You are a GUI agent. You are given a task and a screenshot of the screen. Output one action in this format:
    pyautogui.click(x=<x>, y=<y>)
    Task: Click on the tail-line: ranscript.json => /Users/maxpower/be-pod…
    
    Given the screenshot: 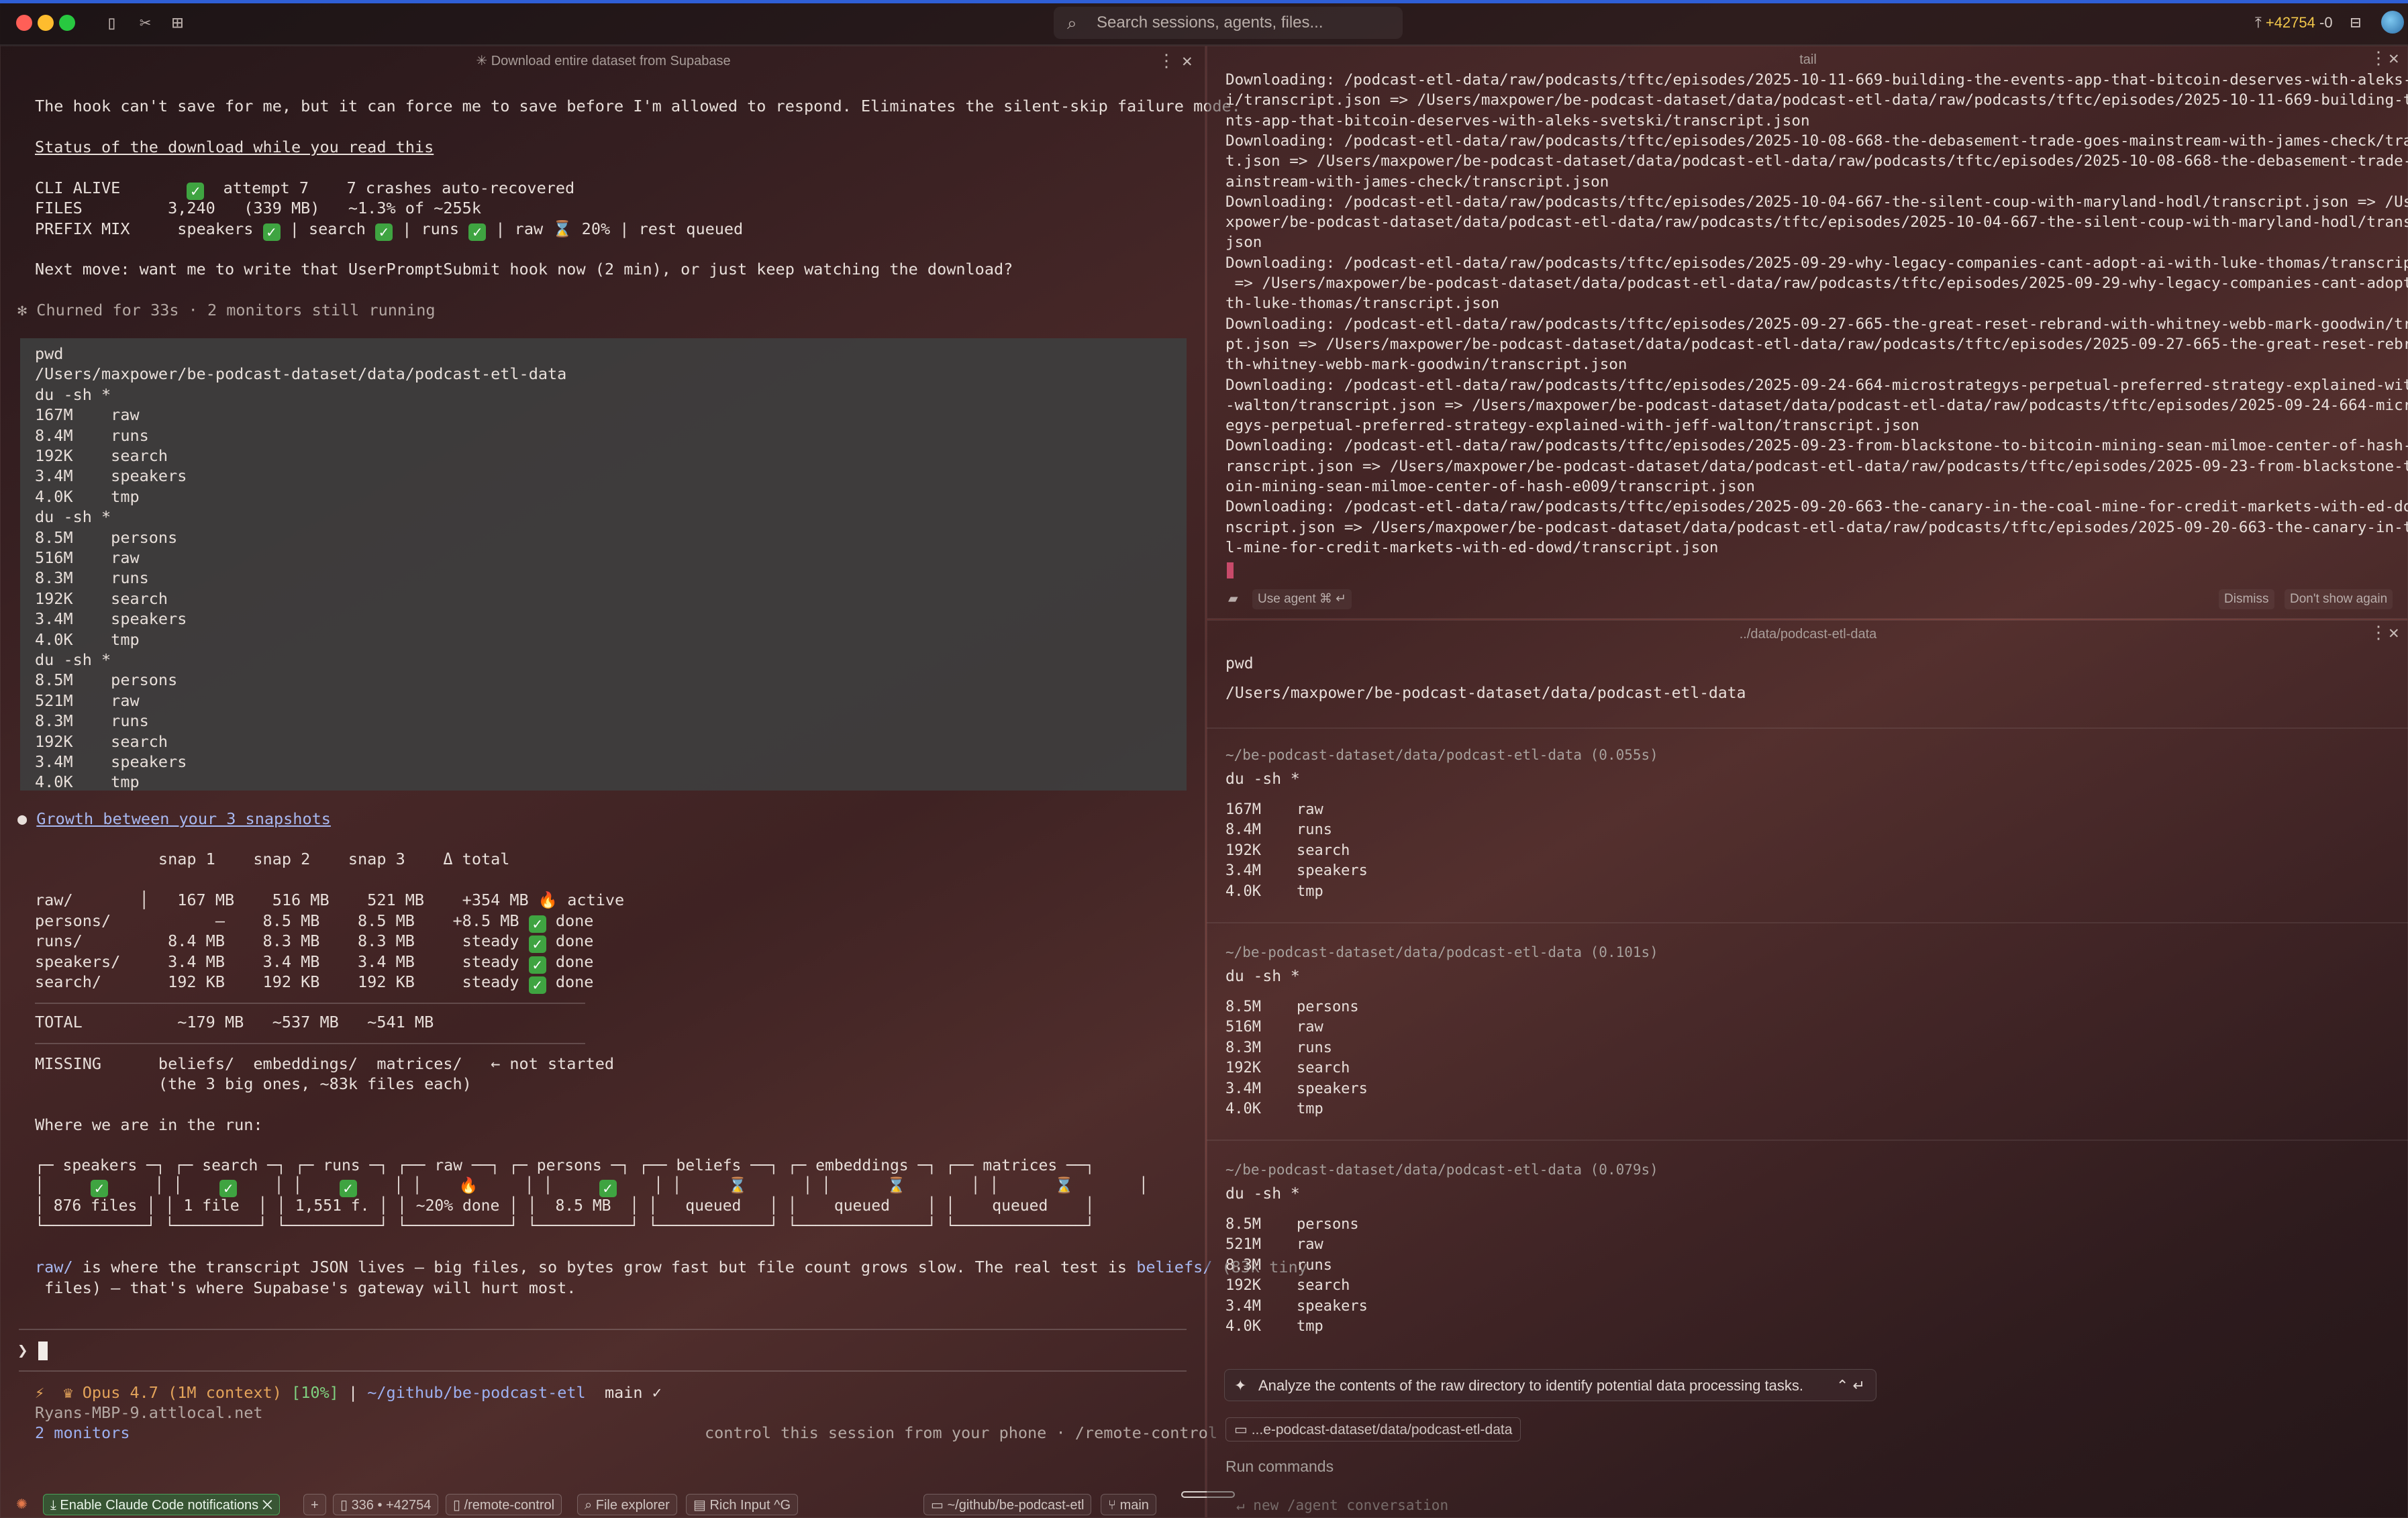 What is the action you would take?
    pyautogui.click(x=1817, y=466)
    